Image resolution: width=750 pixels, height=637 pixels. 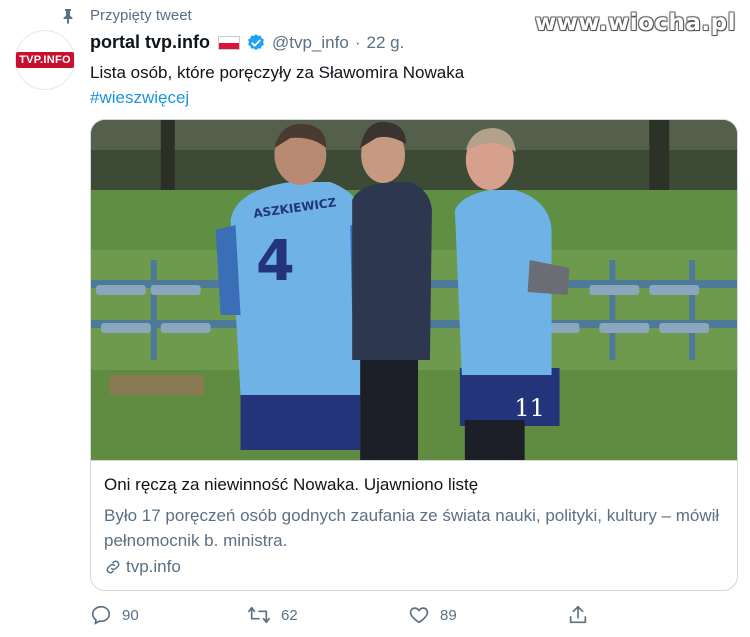 I want to click on verified-badge-icon, so click(x=256, y=41).